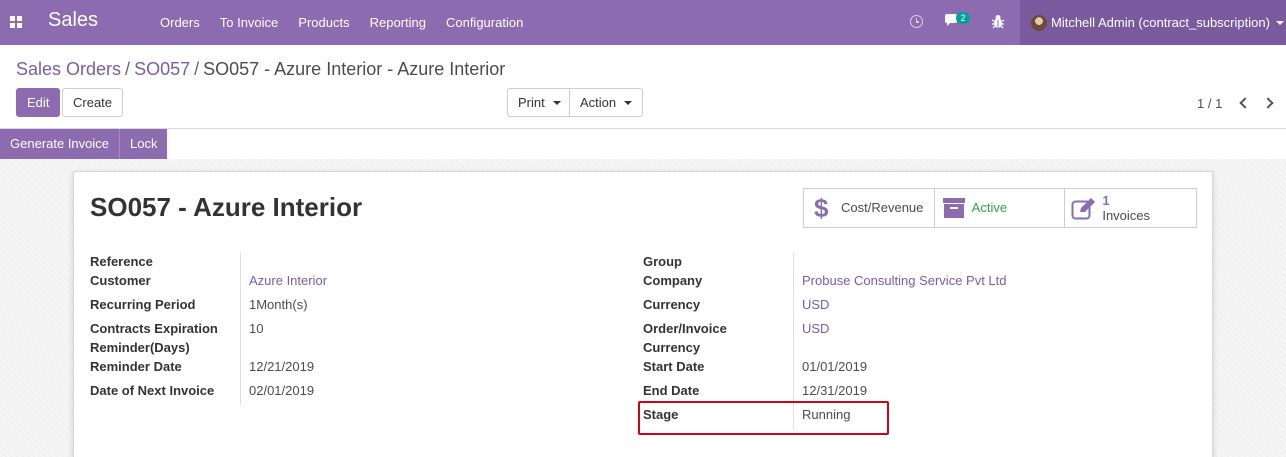 The width and height of the screenshot is (1286, 457). I want to click on page-title: SO057 - Azure Interior, so click(226, 207).